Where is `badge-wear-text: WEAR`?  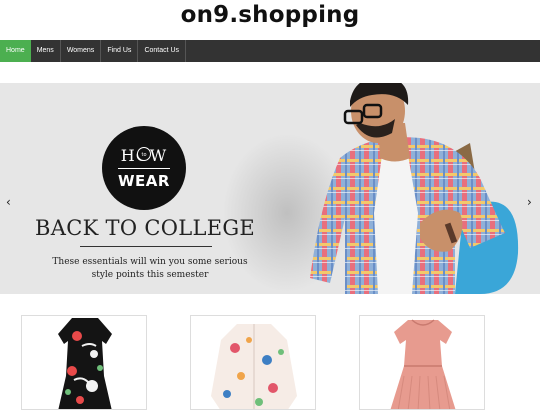 badge-wear-text: WEAR is located at coordinates (144, 181).